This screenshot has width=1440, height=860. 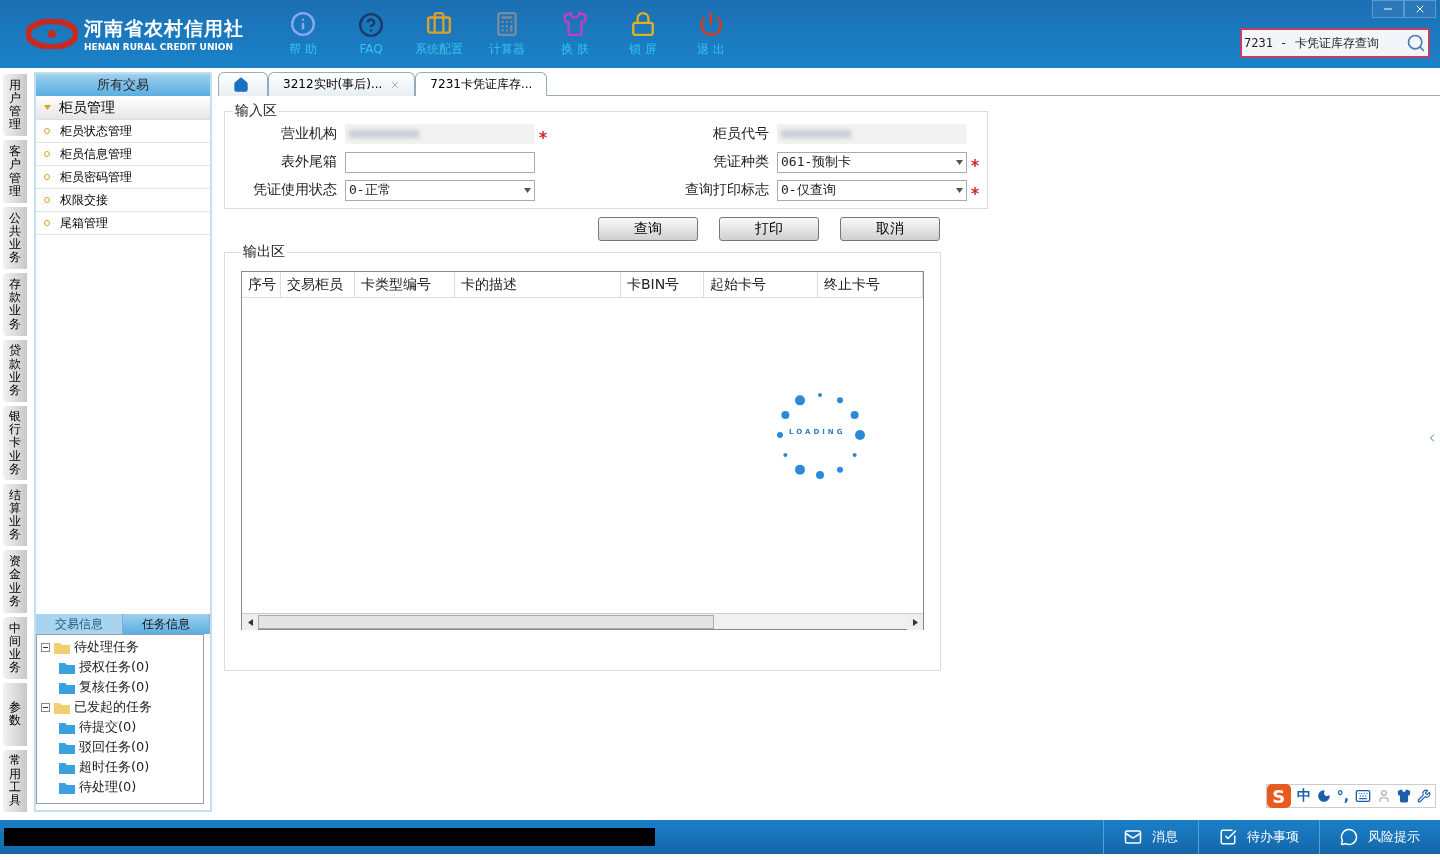 What do you see at coordinates (1379, 837) in the screenshot?
I see `status-button: 风险提示` at bounding box center [1379, 837].